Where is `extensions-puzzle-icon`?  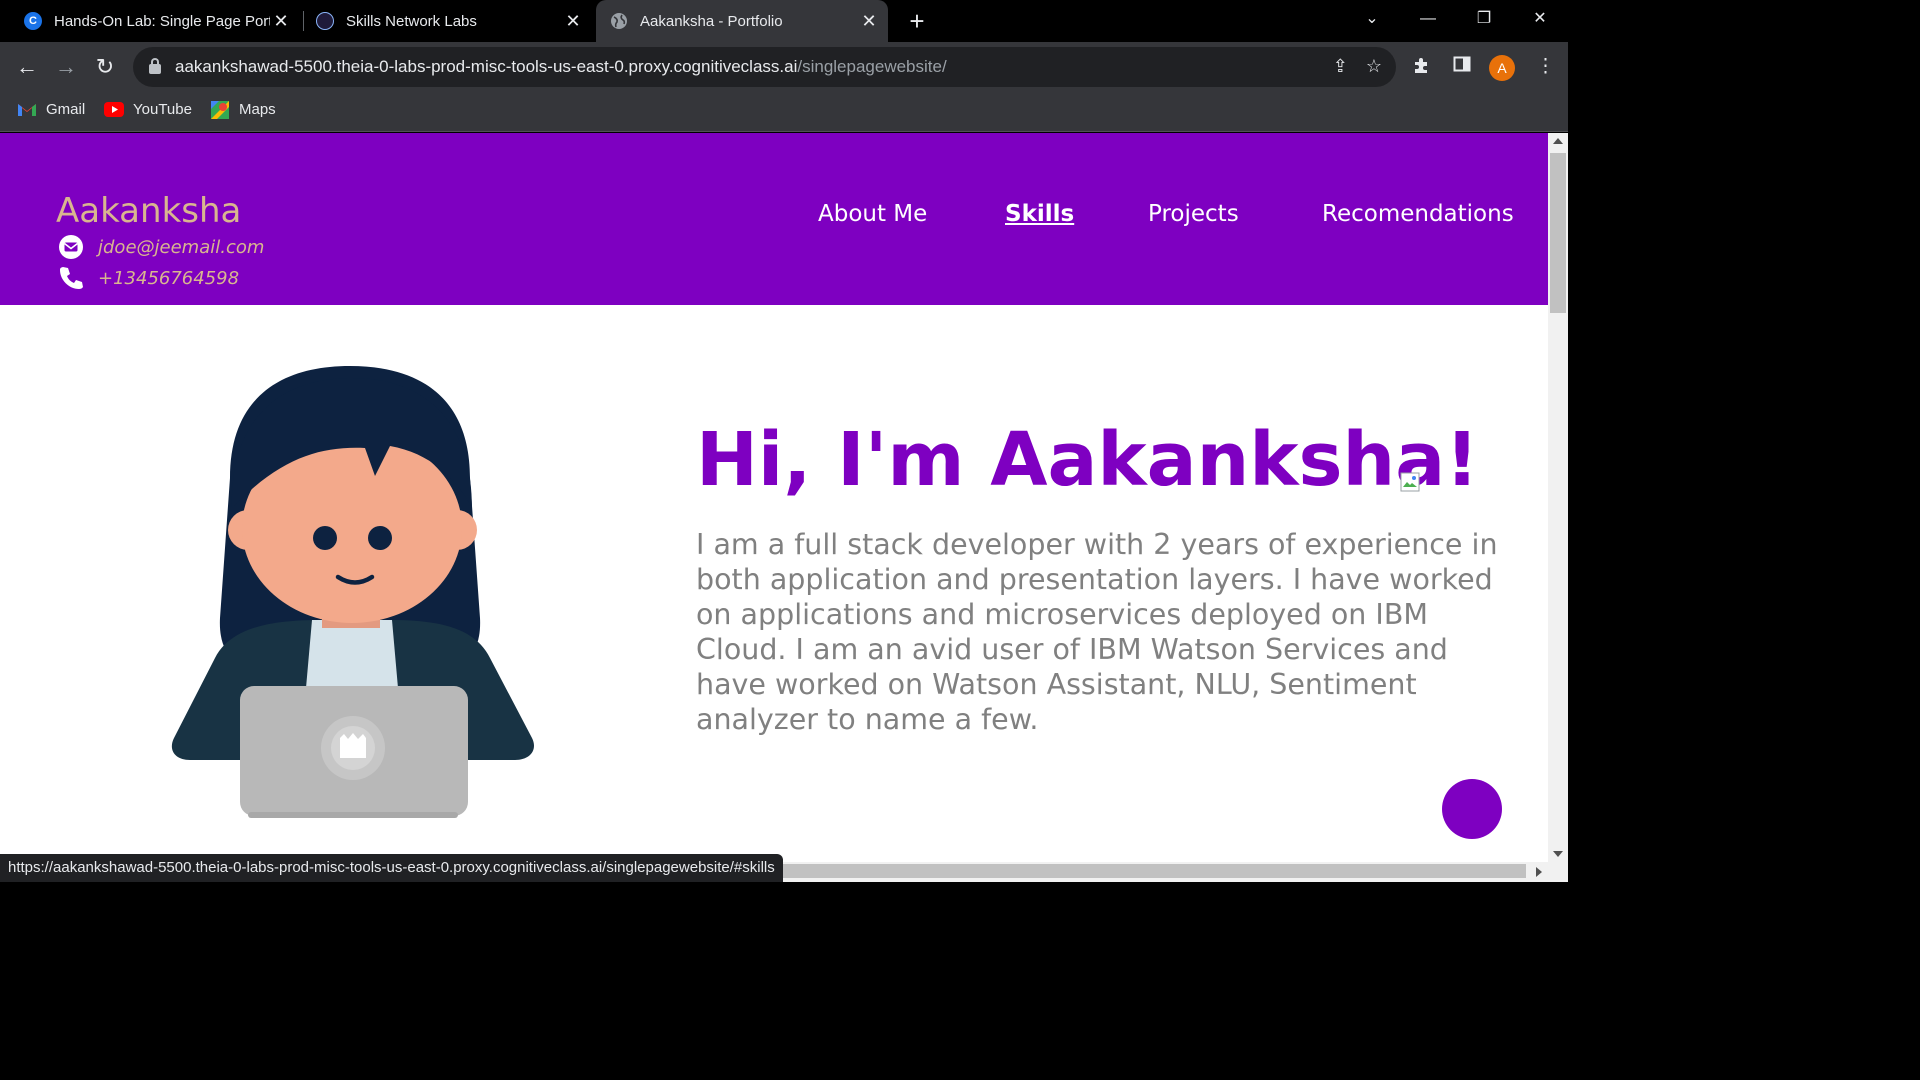
extensions-puzzle-icon is located at coordinates (1422, 68).